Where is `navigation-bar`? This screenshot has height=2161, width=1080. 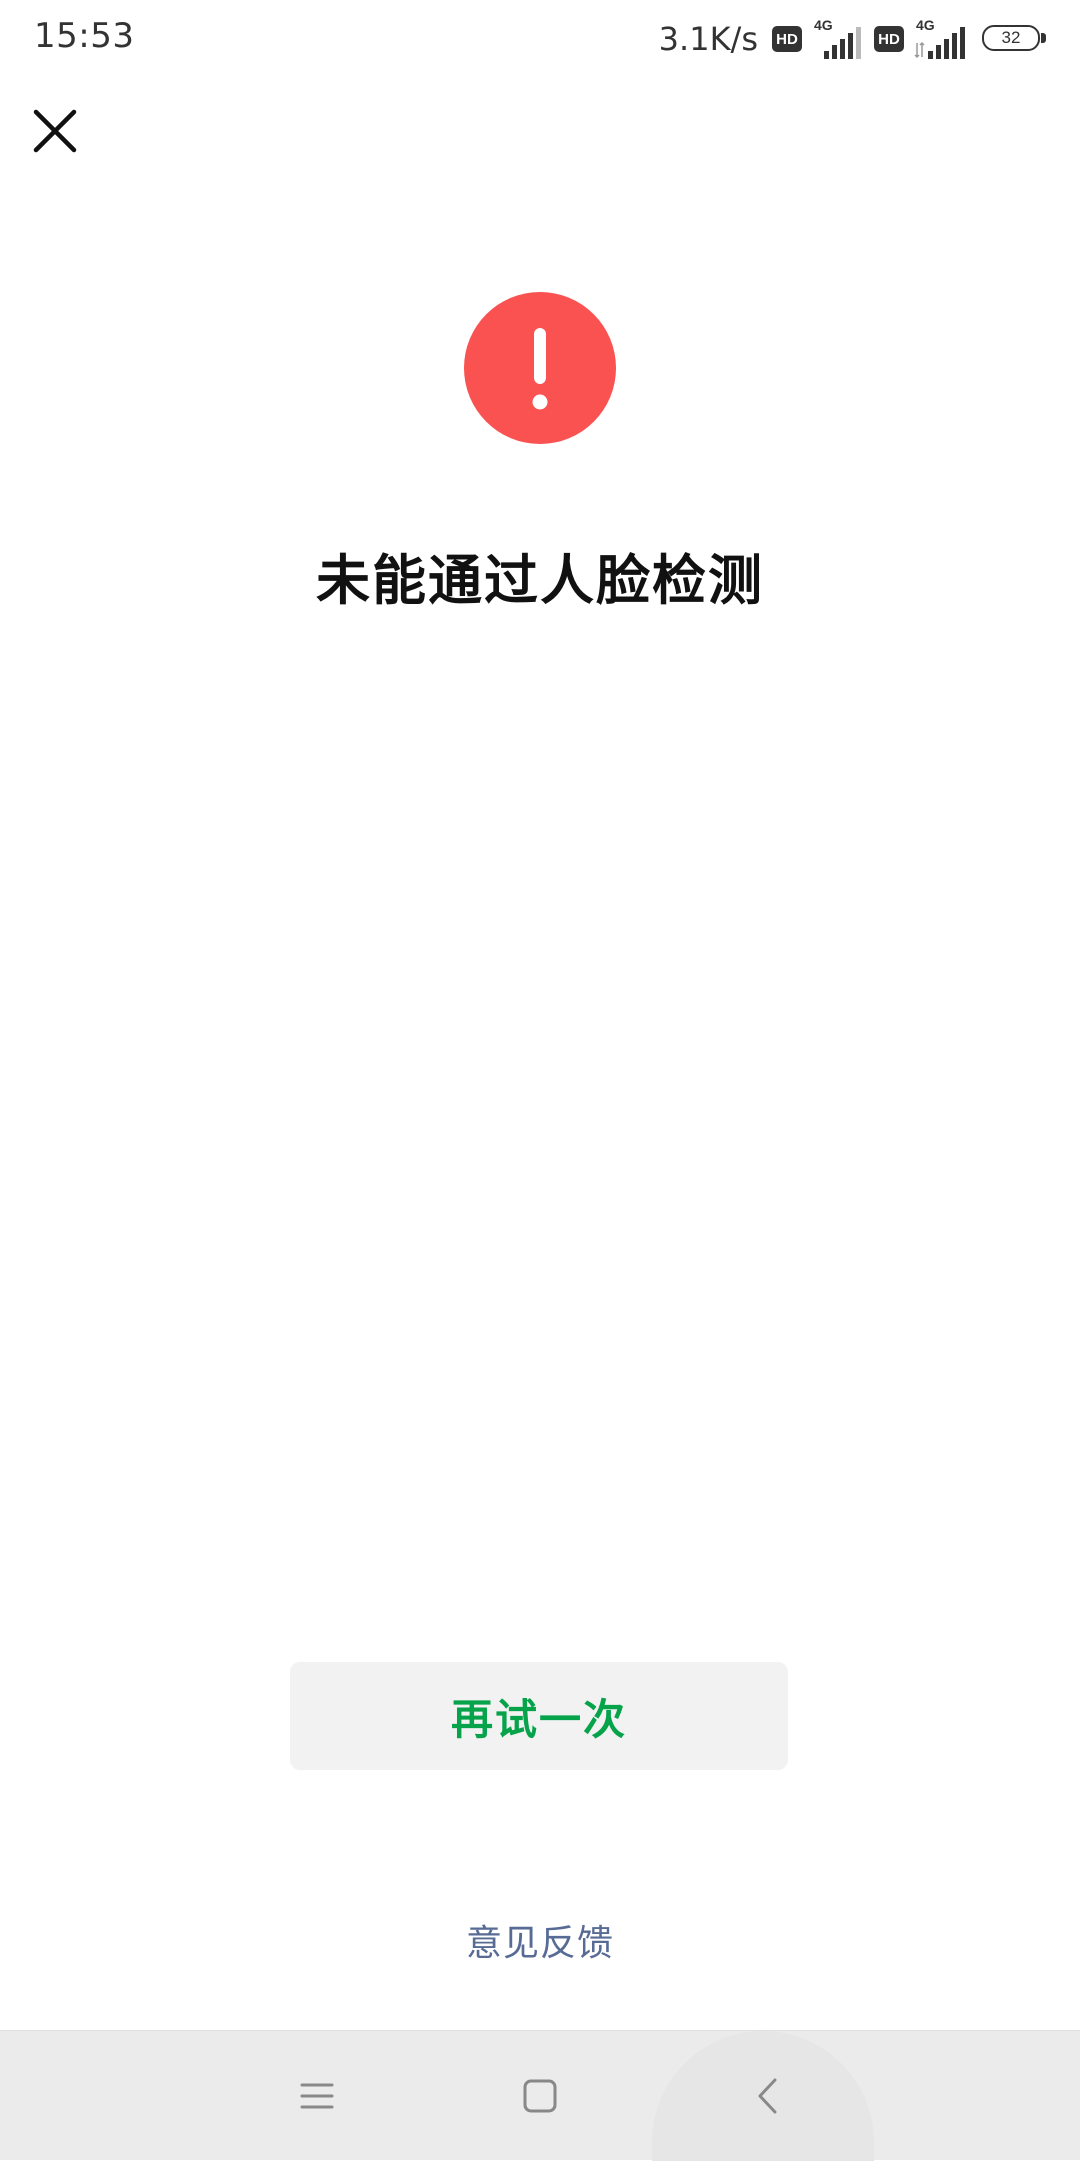
navigation-bar is located at coordinates (540, 2095).